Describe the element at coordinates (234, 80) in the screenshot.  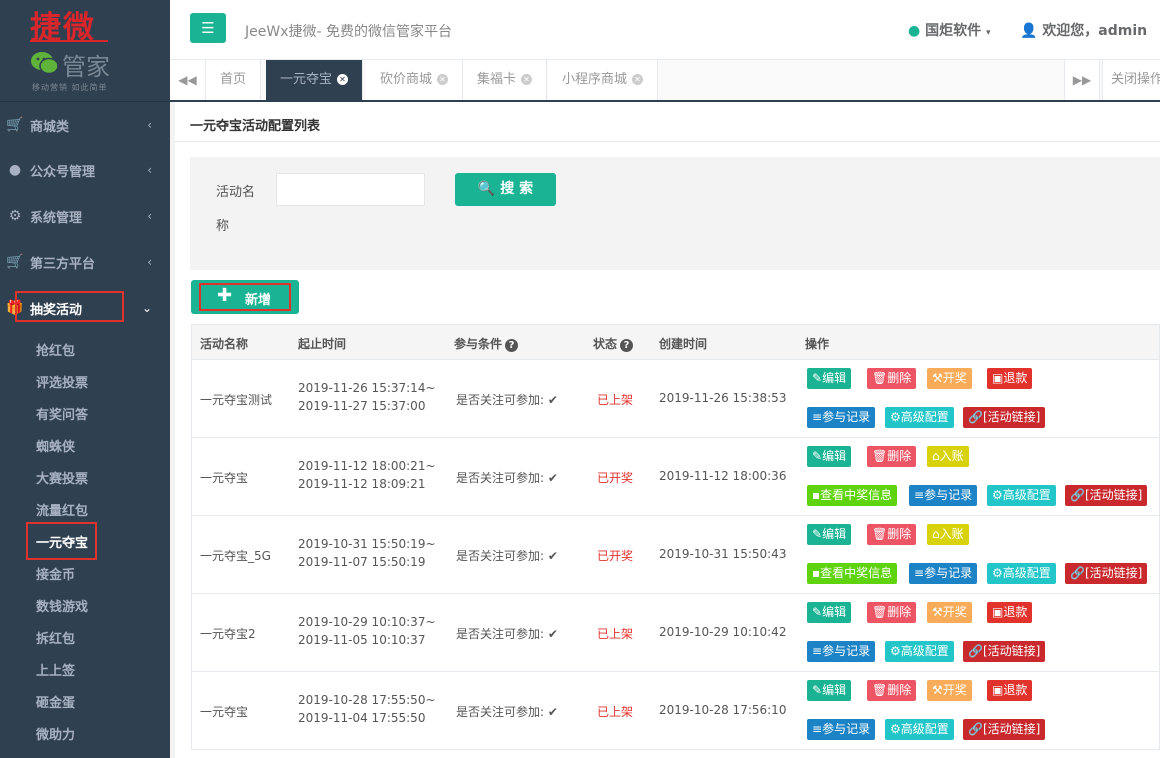
I see `tab-home: 首页` at that location.